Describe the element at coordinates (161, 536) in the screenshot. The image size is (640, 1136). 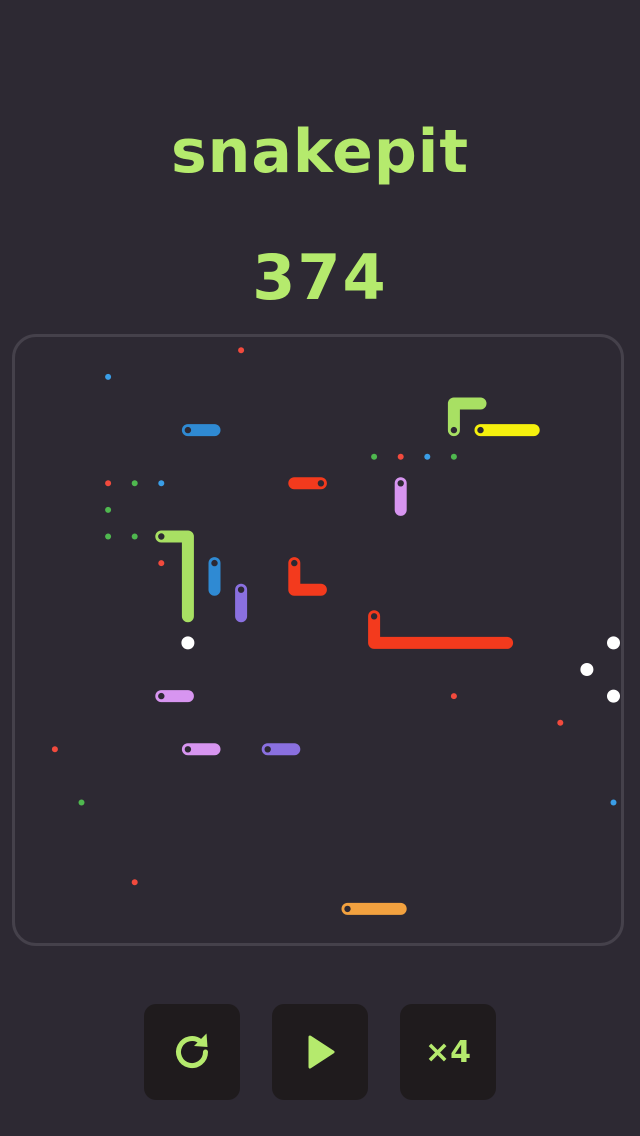
I see `snake-head-lime-middle` at that location.